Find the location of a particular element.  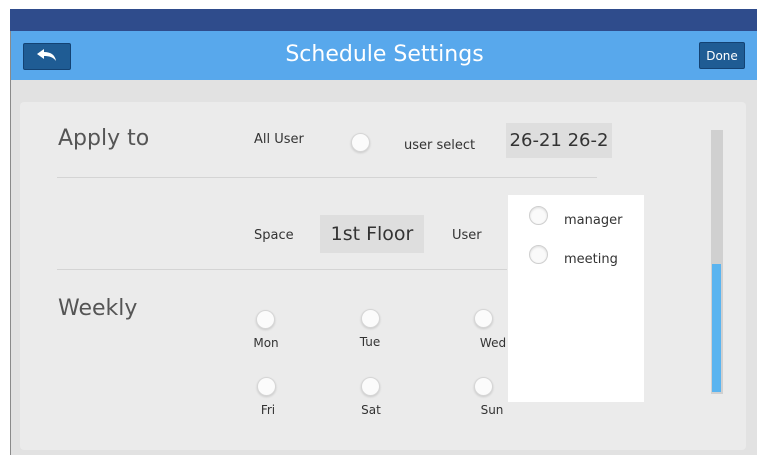

page-title: Schedule Settings is located at coordinates (384, 54).